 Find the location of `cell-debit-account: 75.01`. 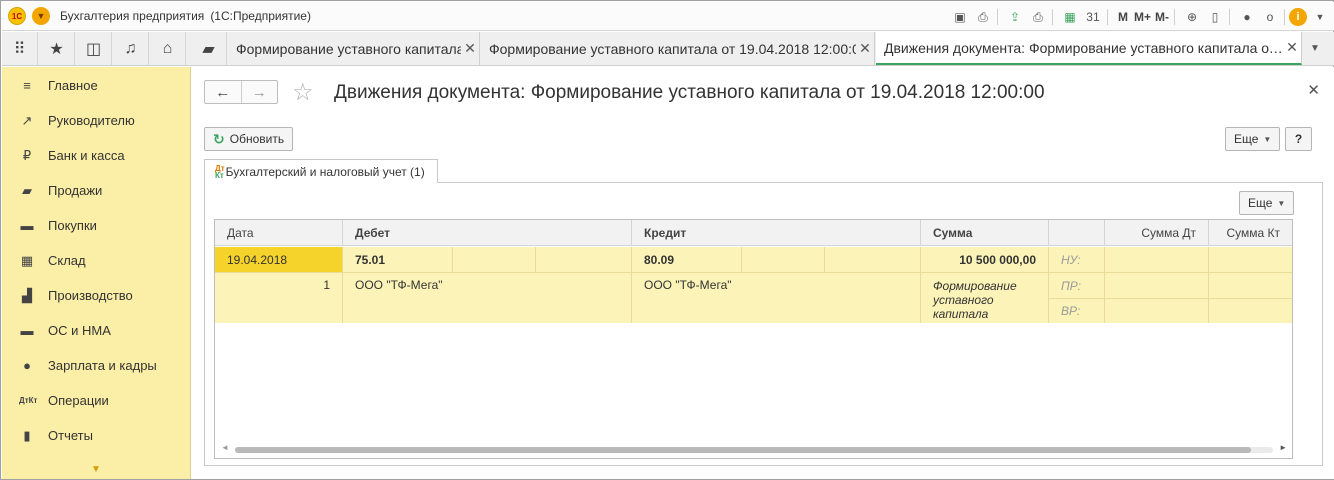

cell-debit-account: 75.01 is located at coordinates (398, 259).